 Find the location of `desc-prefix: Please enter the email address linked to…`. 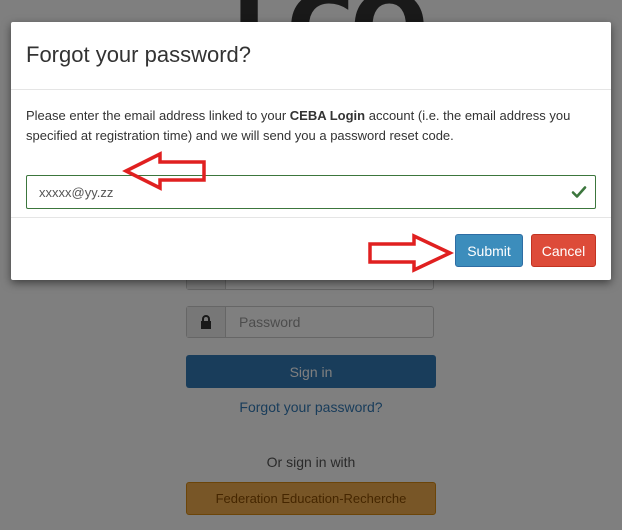

desc-prefix: Please enter the email address linked to… is located at coordinates (158, 115).